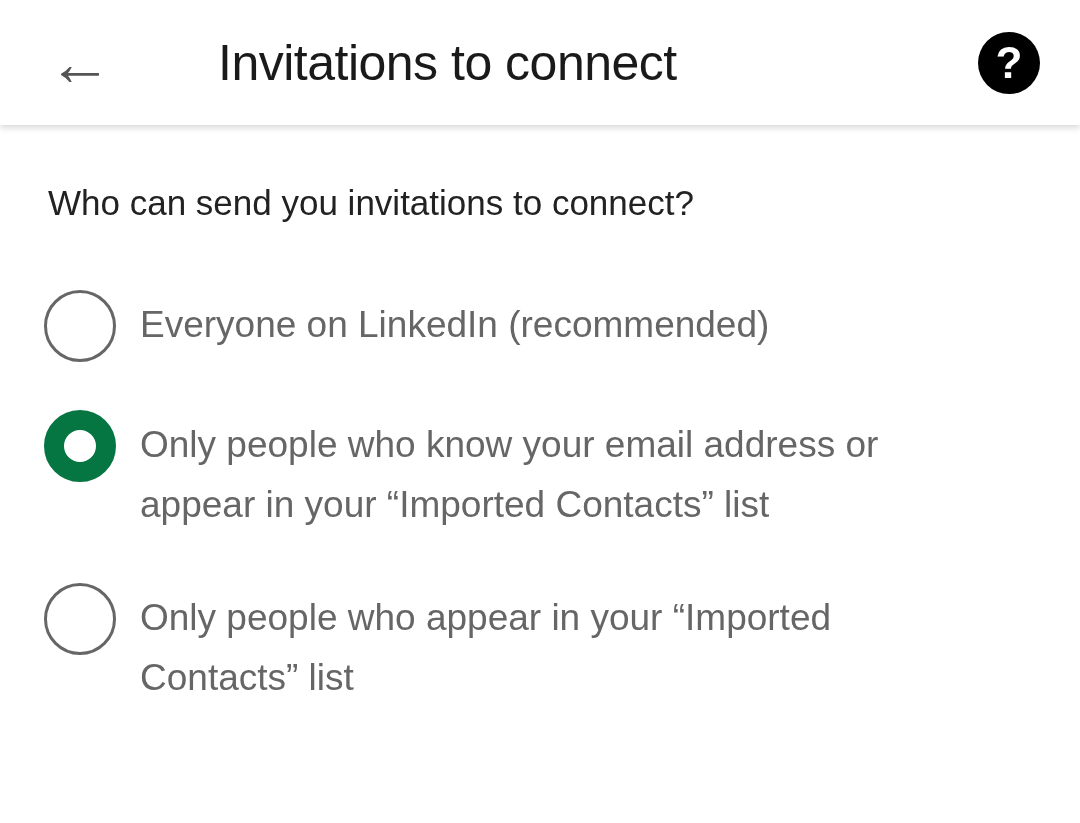 This screenshot has width=1080, height=823. I want to click on help-button: ?, so click(1009, 62).